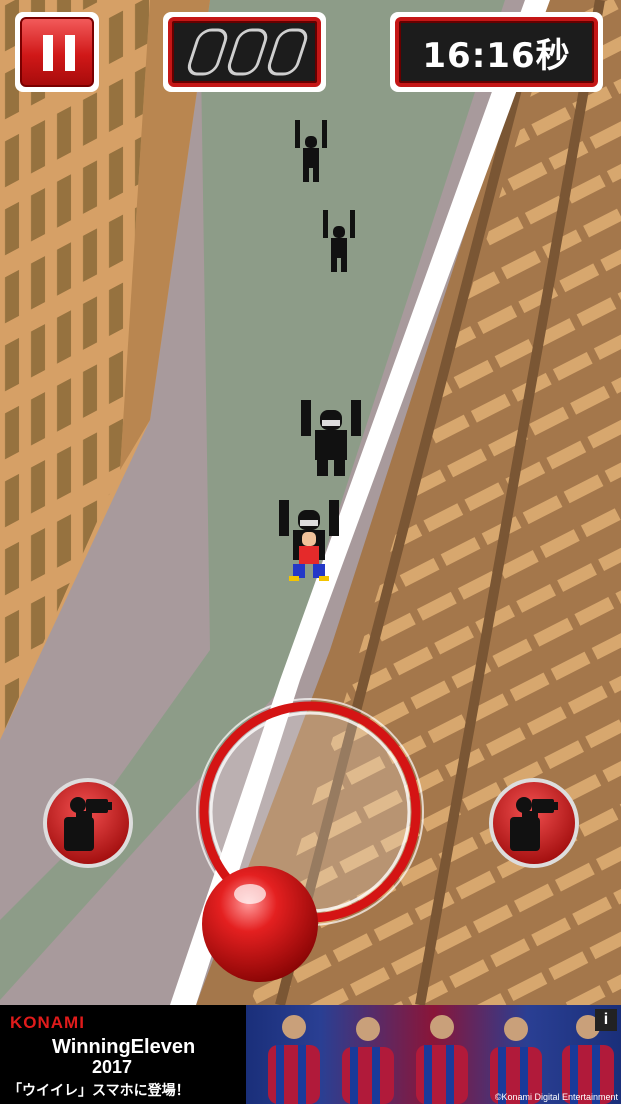 The height and width of the screenshot is (1104, 621). I want to click on timer-display: 16:16秒, so click(496, 52).